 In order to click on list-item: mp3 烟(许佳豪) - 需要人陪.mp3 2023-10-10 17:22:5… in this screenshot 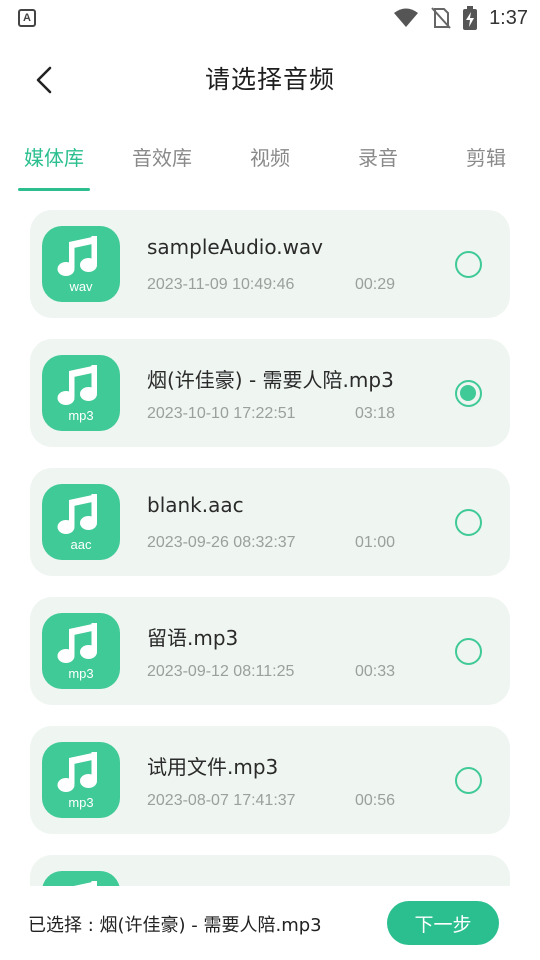, I will do `click(270, 393)`.